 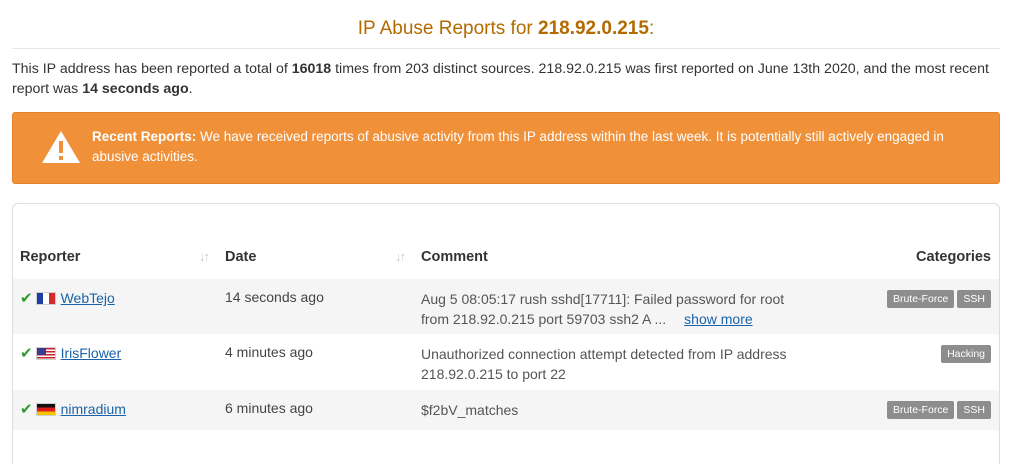 I want to click on table-header-row: Reporter ↓↑ Date ↓↑ Comment Categories, so click(x=506, y=257).